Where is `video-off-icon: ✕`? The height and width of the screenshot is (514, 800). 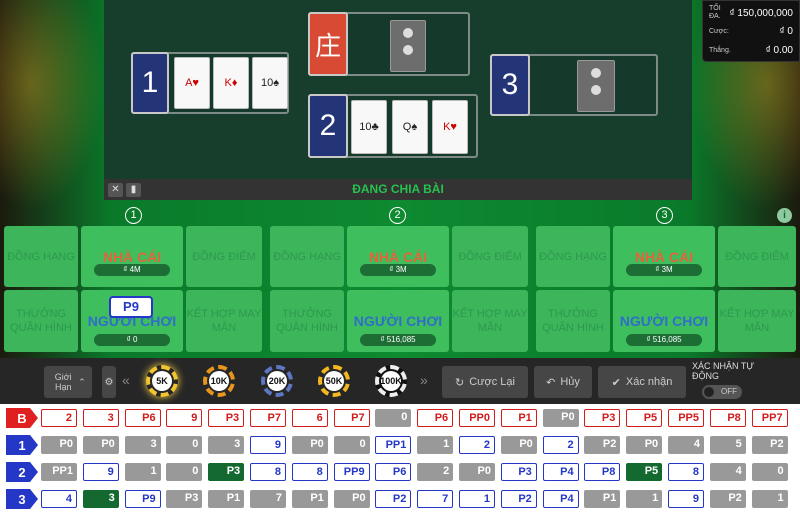 video-off-icon: ✕ is located at coordinates (115, 190).